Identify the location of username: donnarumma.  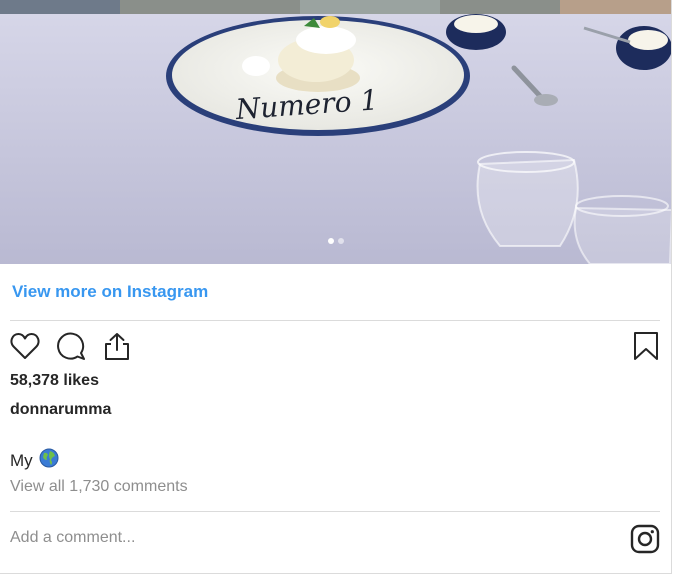
(60, 410).